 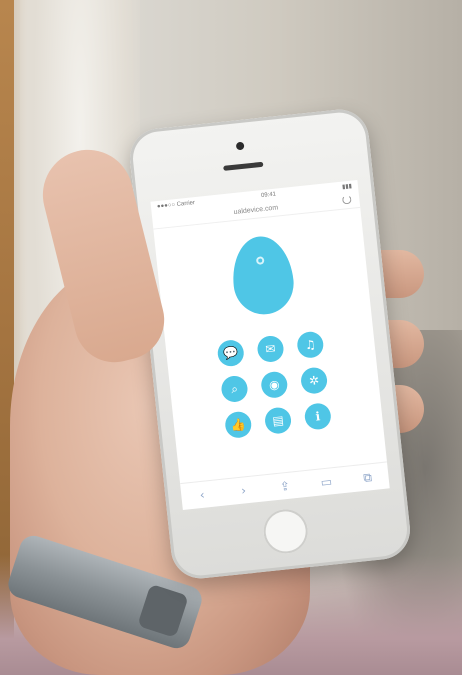 I want to click on camera-icon: ◉, so click(x=274, y=385).